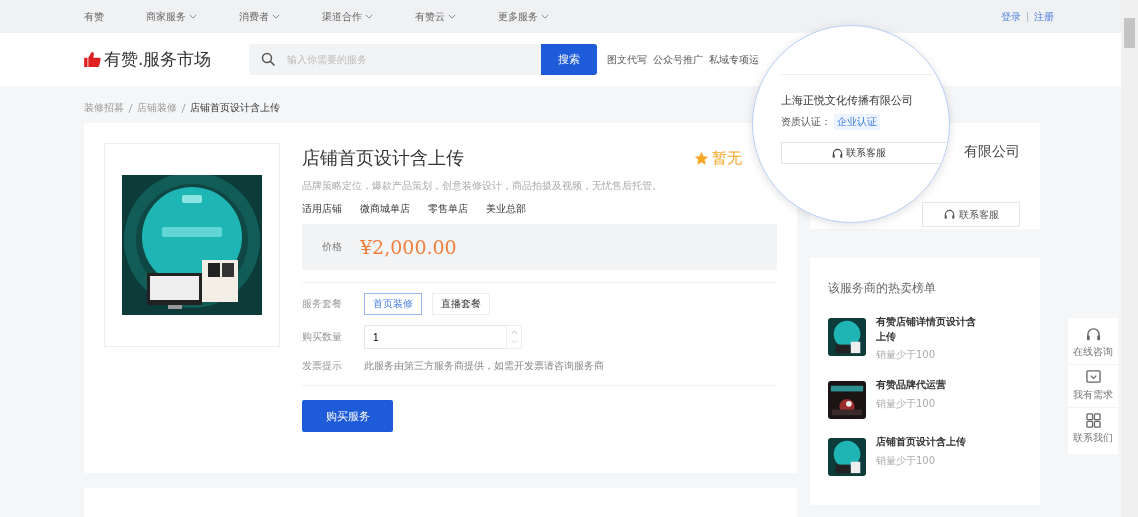 The image size is (1138, 517). Describe the element at coordinates (518, 16) in the screenshot. I see `nav-menu-item: 更多服务` at that location.